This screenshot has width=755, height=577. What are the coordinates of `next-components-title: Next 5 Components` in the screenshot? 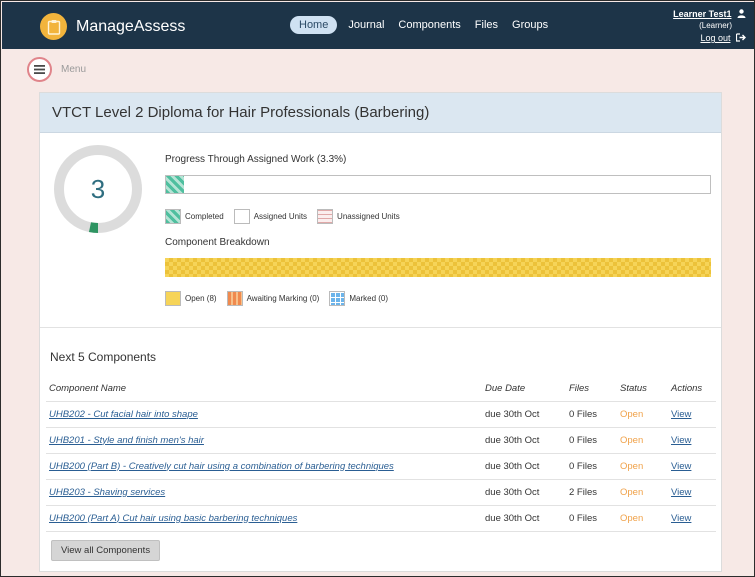 It's located at (103, 357).